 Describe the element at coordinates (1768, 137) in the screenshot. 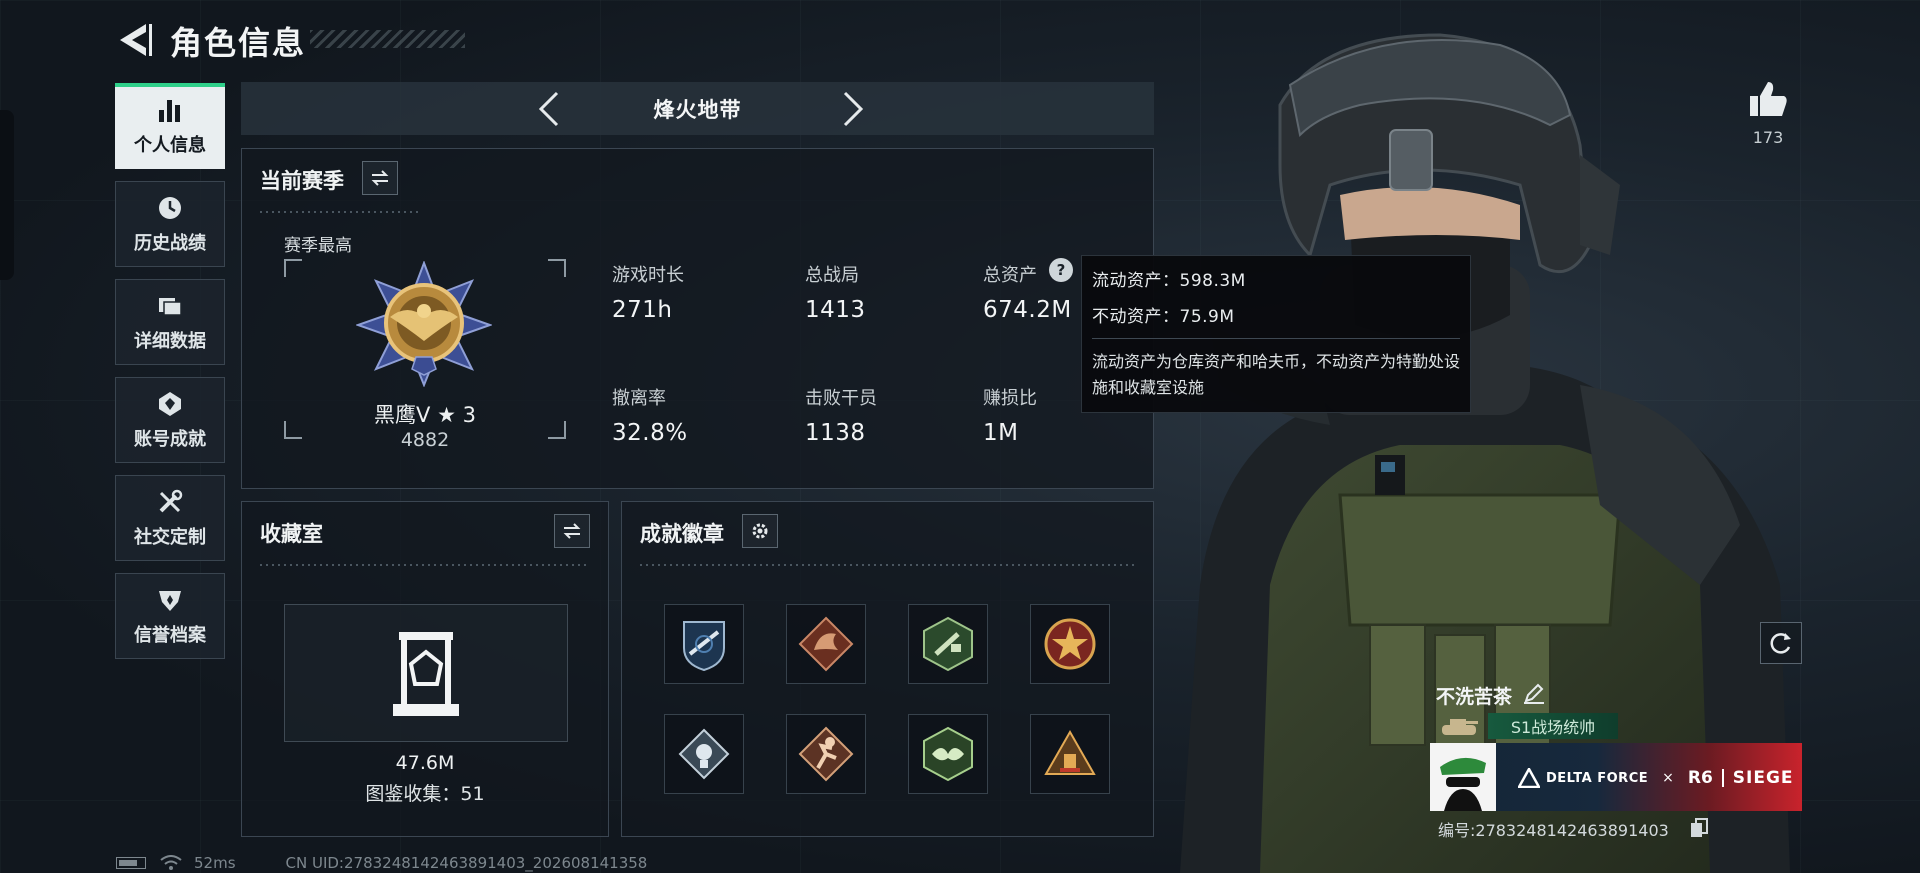

I see `like-count: 173` at that location.